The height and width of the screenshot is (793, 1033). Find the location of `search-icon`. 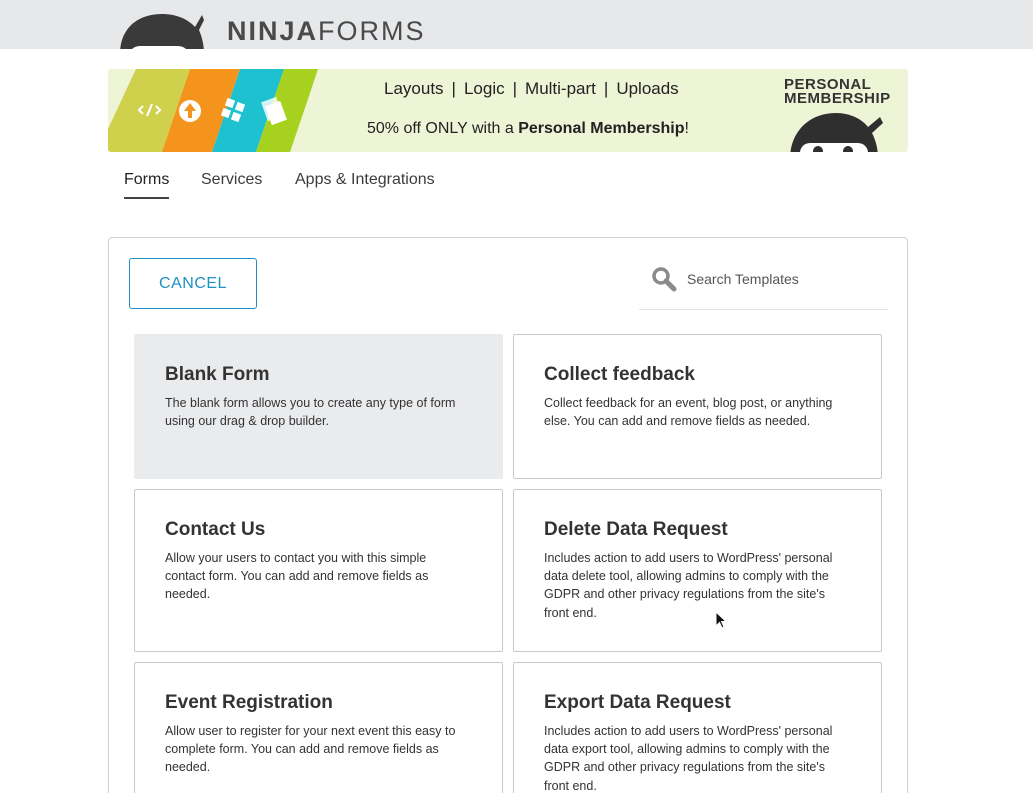

search-icon is located at coordinates (664, 279).